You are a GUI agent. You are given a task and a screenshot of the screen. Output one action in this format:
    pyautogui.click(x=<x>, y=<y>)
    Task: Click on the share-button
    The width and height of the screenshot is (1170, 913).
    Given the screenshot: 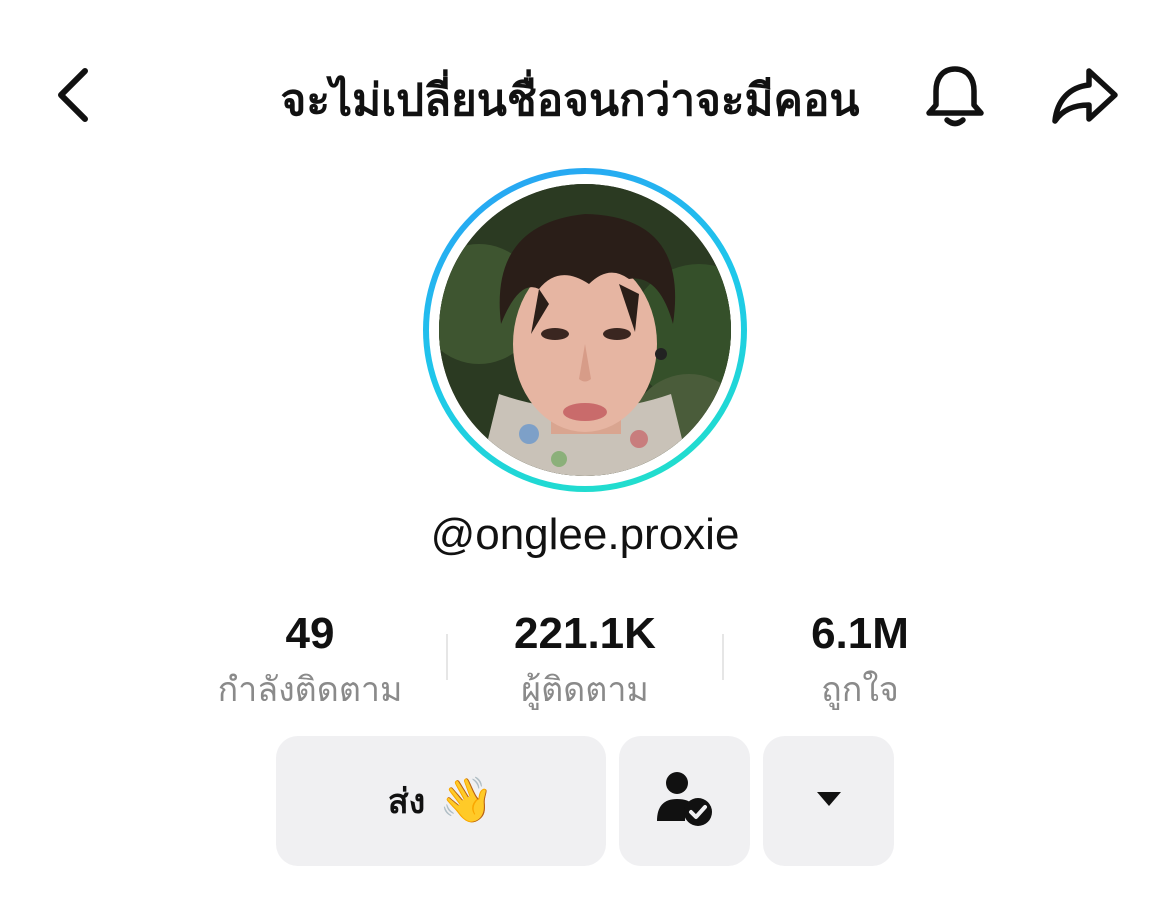 What is the action you would take?
    pyautogui.click(x=1085, y=98)
    